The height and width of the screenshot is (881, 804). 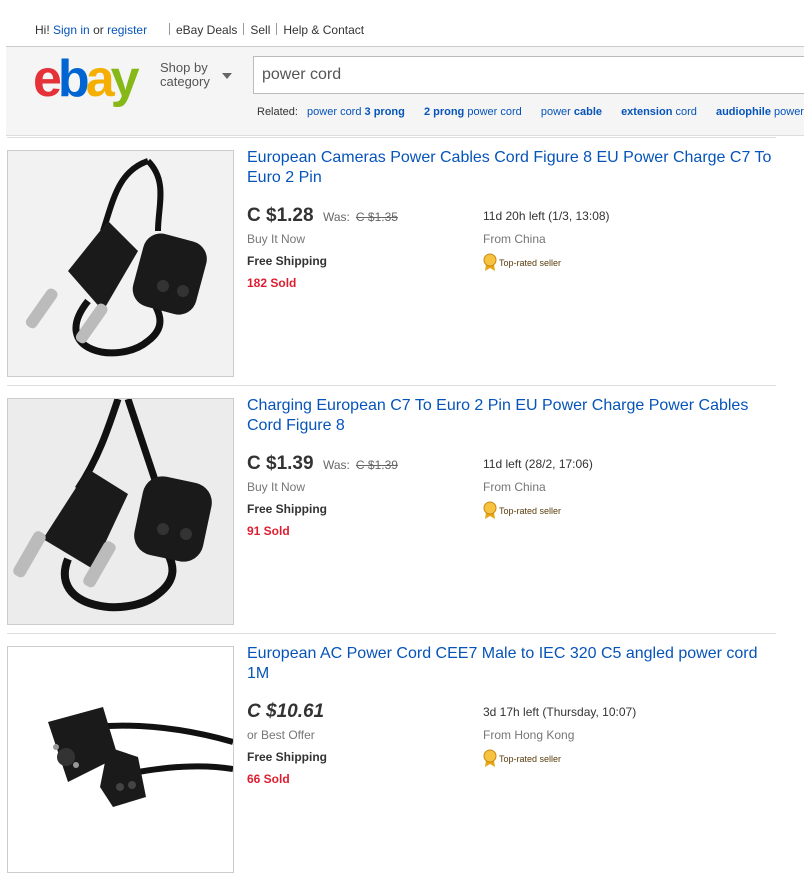 I want to click on chevron-down-icon, so click(x=227, y=76).